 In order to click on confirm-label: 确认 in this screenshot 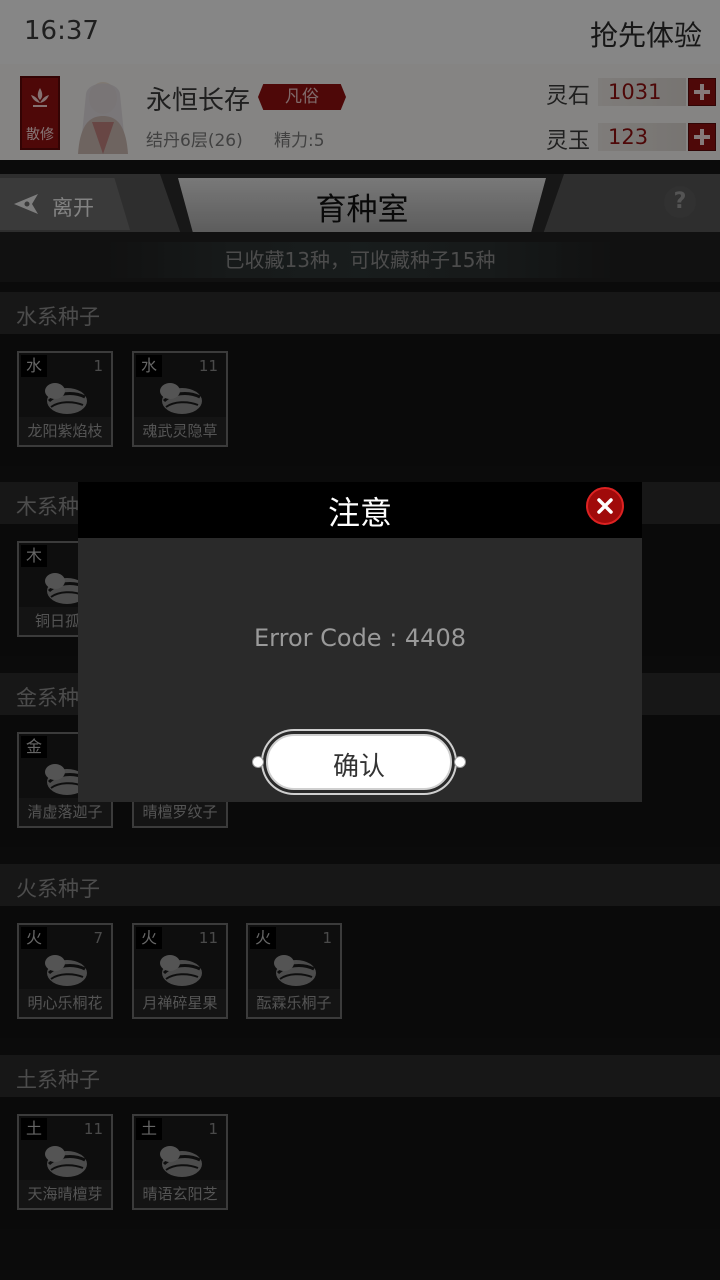, I will do `click(358, 767)`.